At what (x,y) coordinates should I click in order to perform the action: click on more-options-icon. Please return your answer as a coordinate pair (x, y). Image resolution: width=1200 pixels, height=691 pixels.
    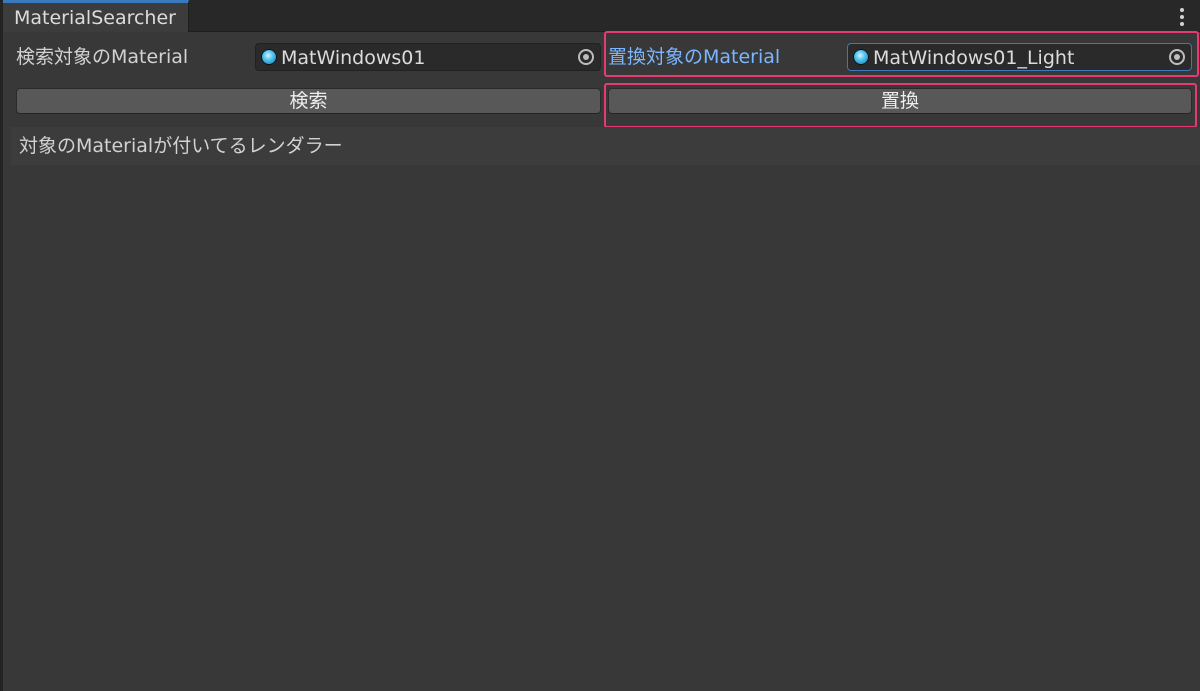
    Looking at the image, I should click on (1182, 17).